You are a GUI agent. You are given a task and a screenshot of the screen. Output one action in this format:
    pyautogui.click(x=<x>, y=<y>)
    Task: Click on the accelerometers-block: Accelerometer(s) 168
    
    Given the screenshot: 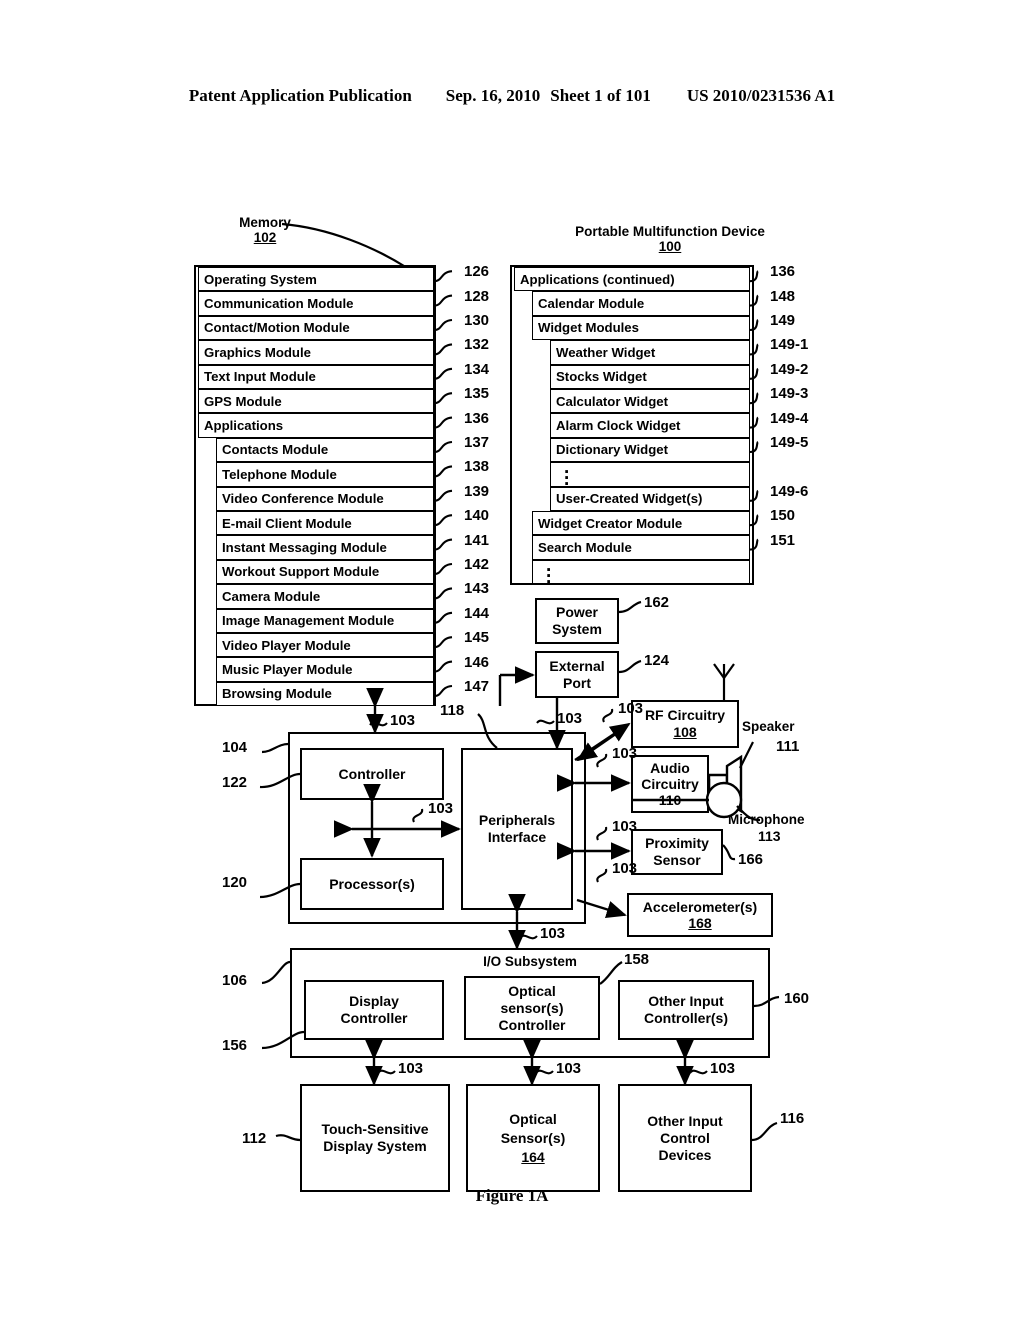 What is the action you would take?
    pyautogui.click(x=700, y=915)
    